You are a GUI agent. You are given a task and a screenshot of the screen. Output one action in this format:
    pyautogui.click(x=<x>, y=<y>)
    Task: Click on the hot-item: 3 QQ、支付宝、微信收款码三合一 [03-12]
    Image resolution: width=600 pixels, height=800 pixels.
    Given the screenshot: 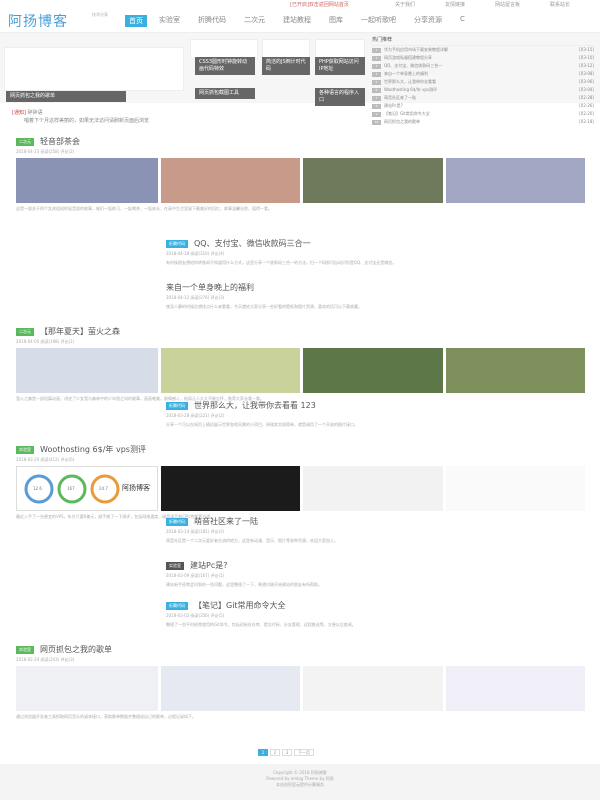 What is the action you would take?
    pyautogui.click(x=483, y=66)
    